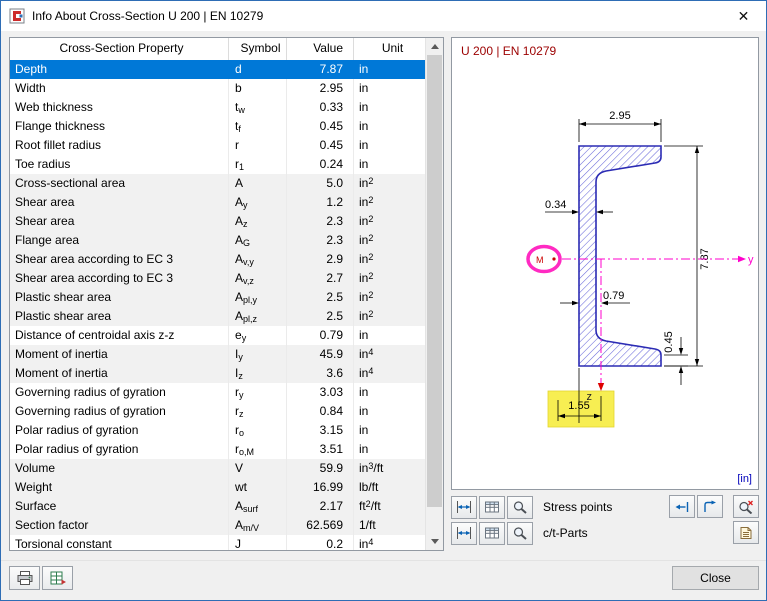 The image size is (767, 601). What do you see at coordinates (218, 221) in the screenshot?
I see `table-row: Shear area Az 2.3 in2` at bounding box center [218, 221].